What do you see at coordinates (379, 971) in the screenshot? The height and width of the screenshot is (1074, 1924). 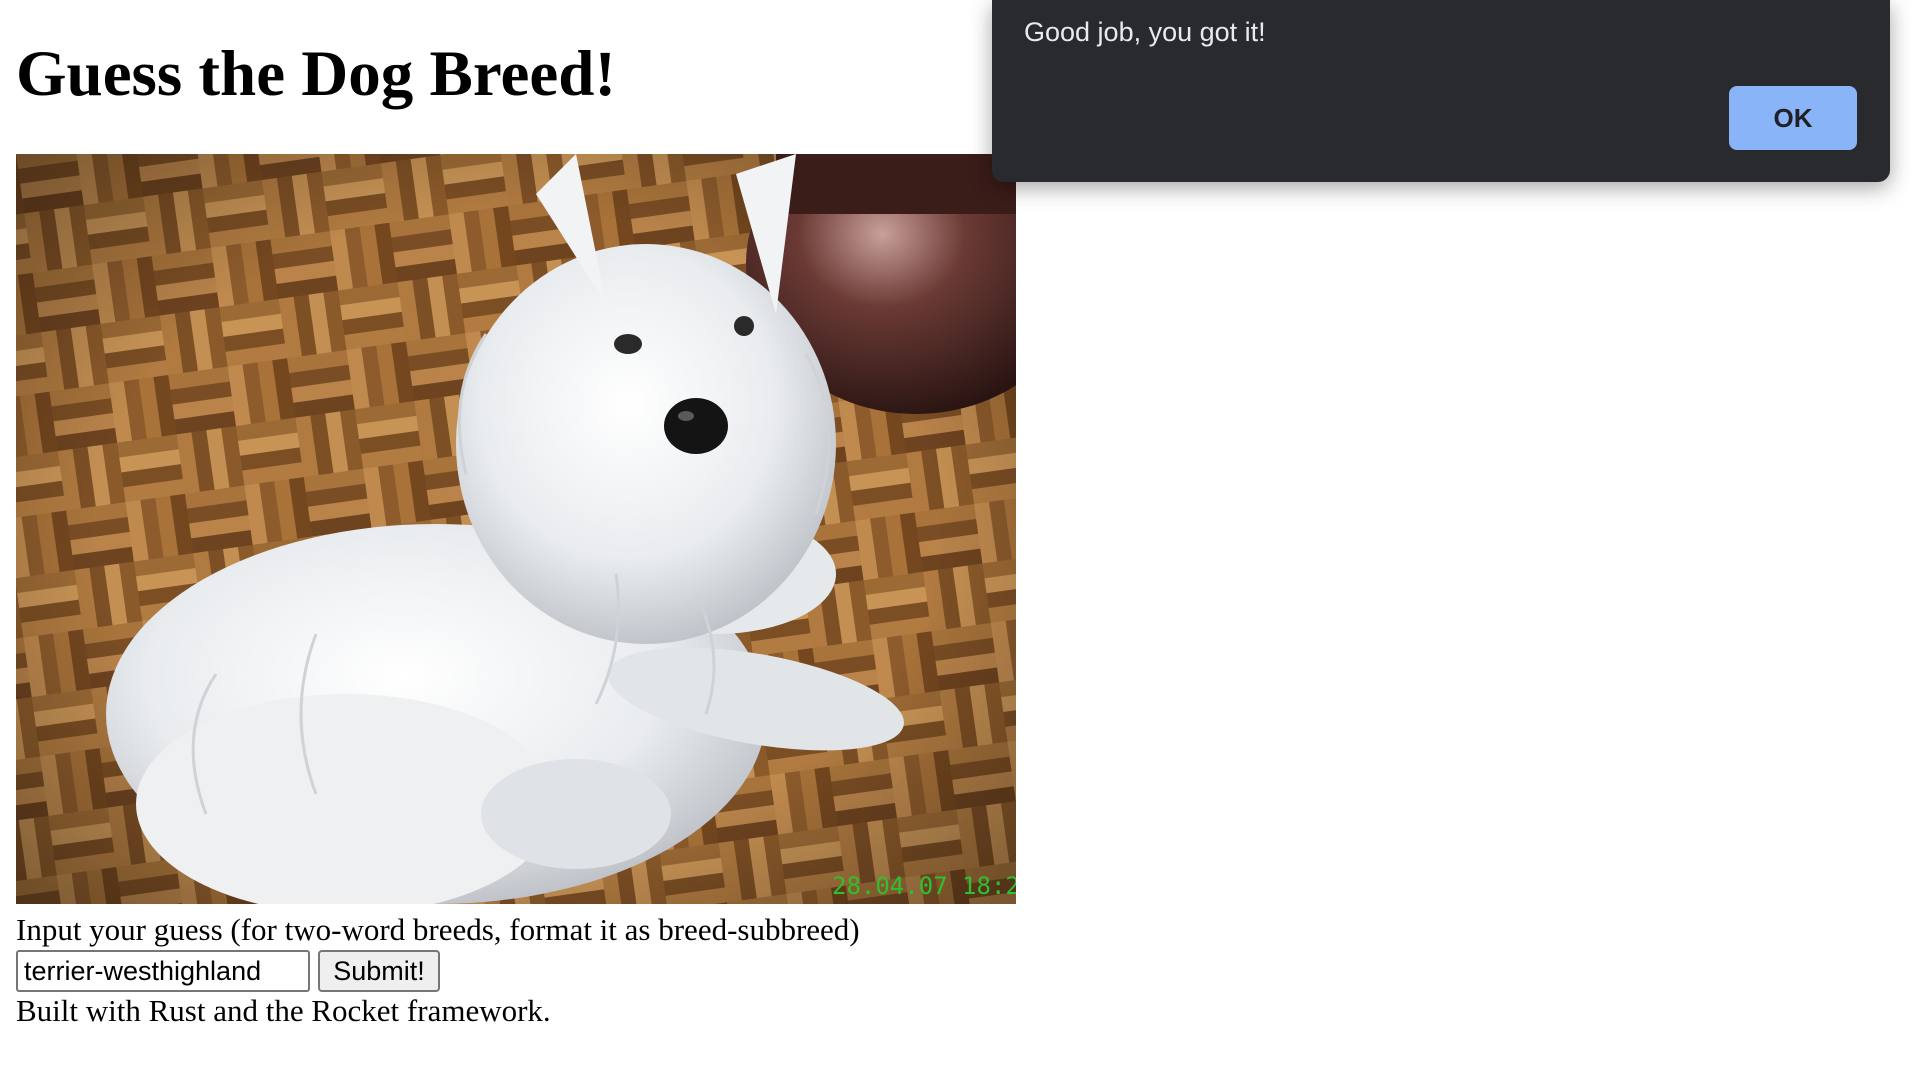 I see `submit-button: Submit!` at bounding box center [379, 971].